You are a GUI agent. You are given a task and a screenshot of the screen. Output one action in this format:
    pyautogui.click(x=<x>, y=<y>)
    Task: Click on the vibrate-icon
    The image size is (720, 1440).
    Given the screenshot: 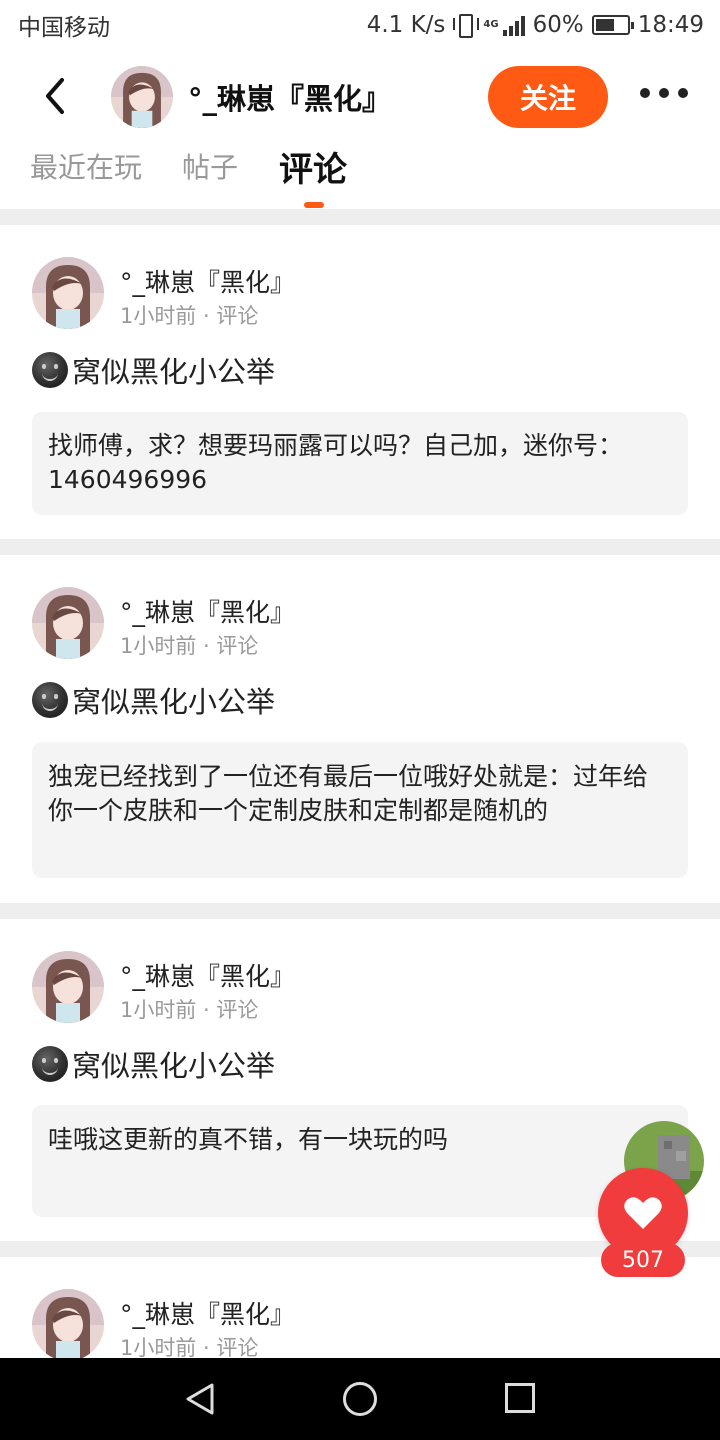 What is the action you would take?
    pyautogui.click(x=466, y=25)
    